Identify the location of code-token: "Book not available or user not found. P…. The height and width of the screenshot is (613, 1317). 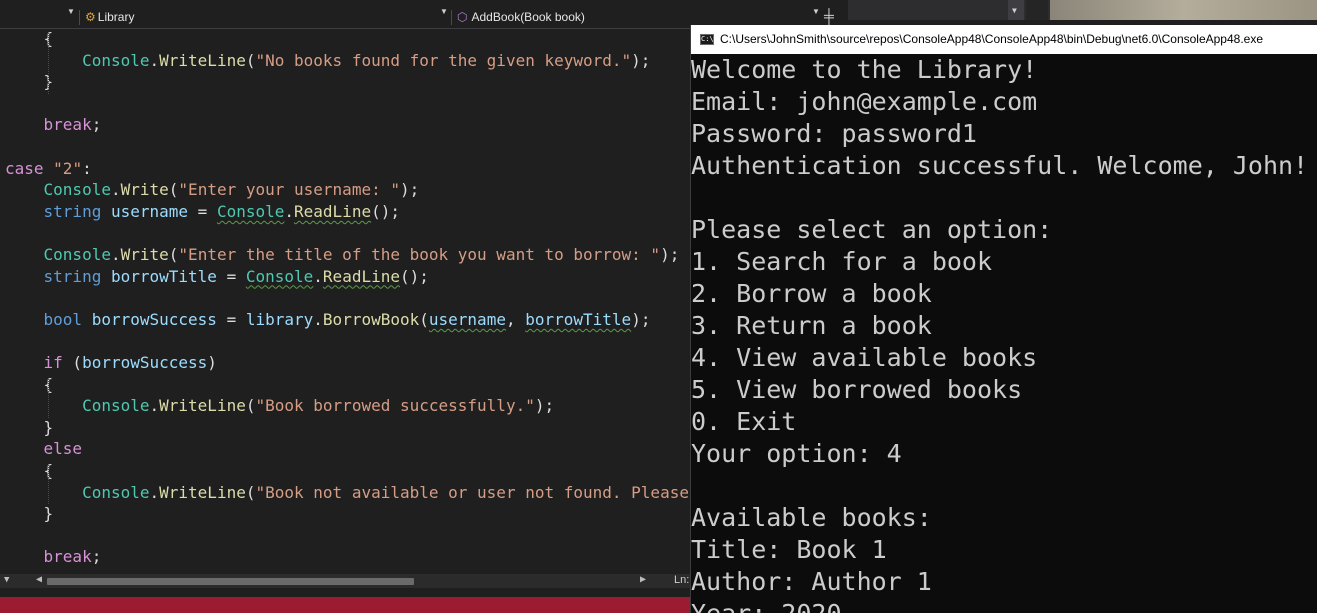
(472, 492).